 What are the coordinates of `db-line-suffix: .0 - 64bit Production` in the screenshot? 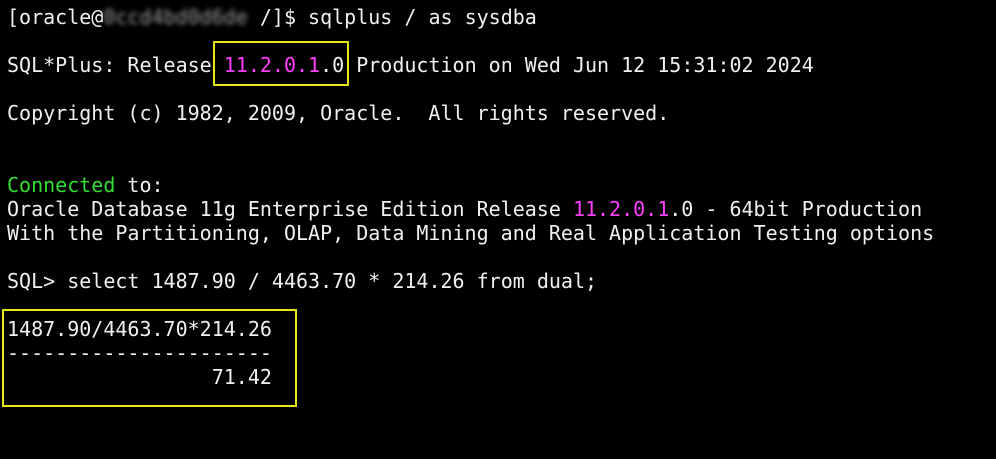 It's located at (796, 209).